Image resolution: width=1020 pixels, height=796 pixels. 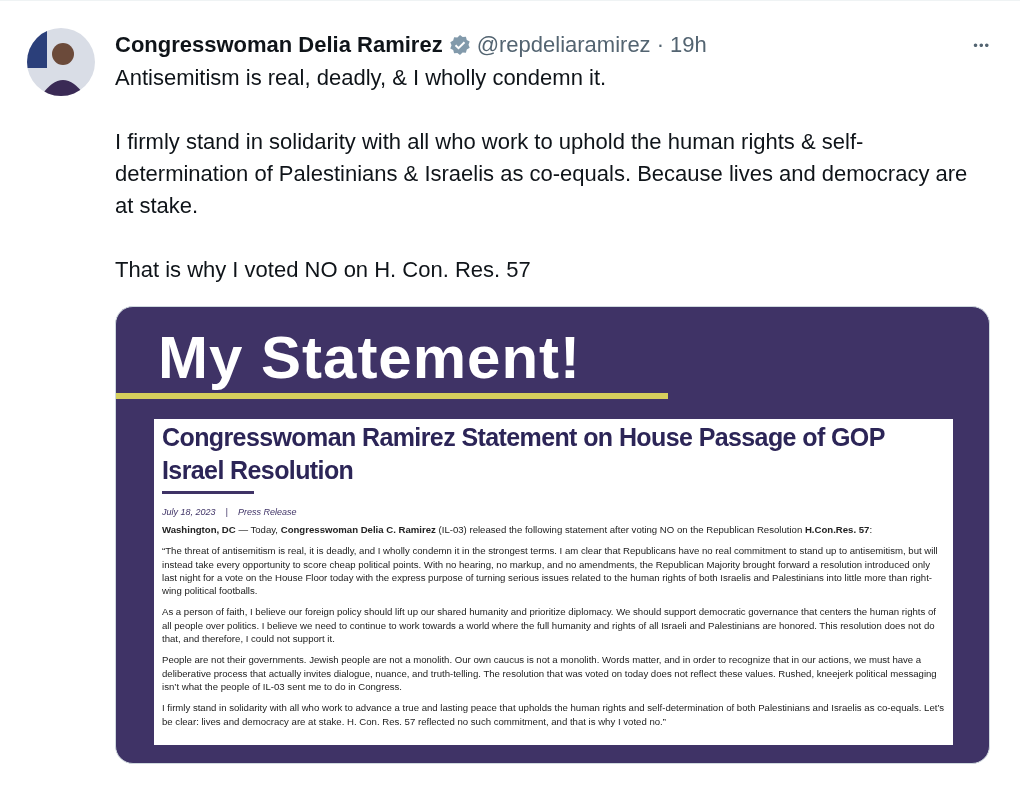 I want to click on document-date: July 18, 2023, so click(x=189, y=512).